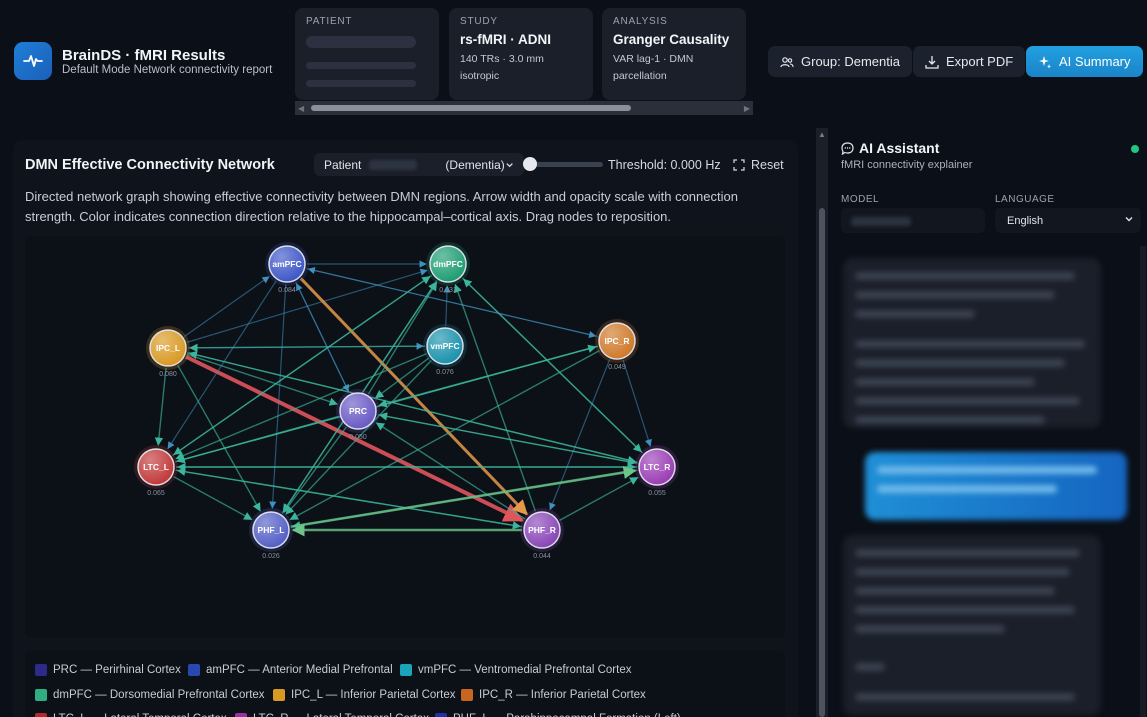 The image size is (1147, 717). Describe the element at coordinates (890, 148) in the screenshot. I see `ai-title: AI Assistant` at that location.